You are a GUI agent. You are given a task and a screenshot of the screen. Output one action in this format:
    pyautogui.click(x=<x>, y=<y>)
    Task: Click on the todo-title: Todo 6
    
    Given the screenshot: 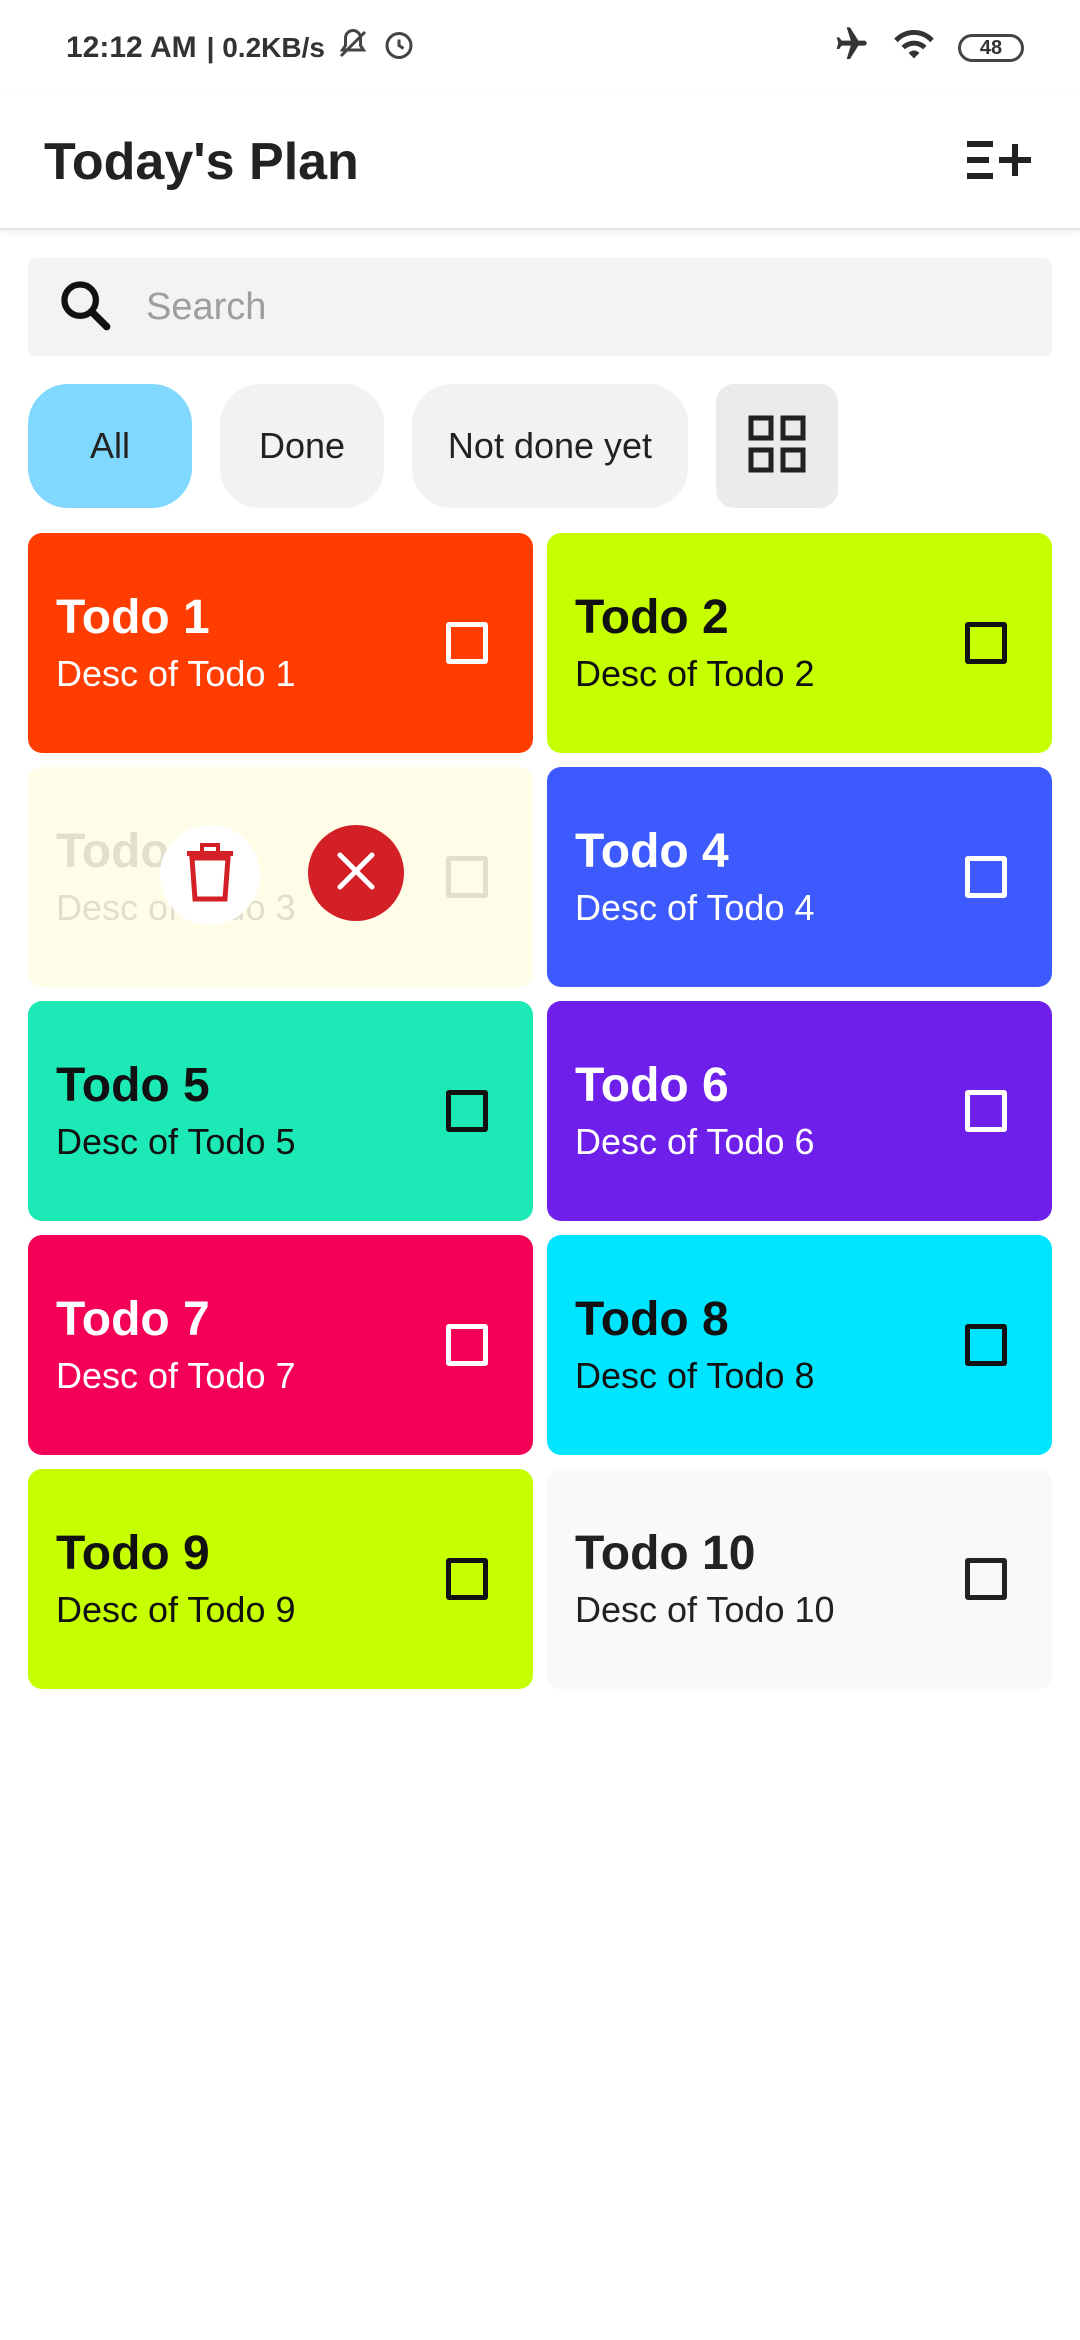 What is the action you would take?
    pyautogui.click(x=652, y=1085)
    